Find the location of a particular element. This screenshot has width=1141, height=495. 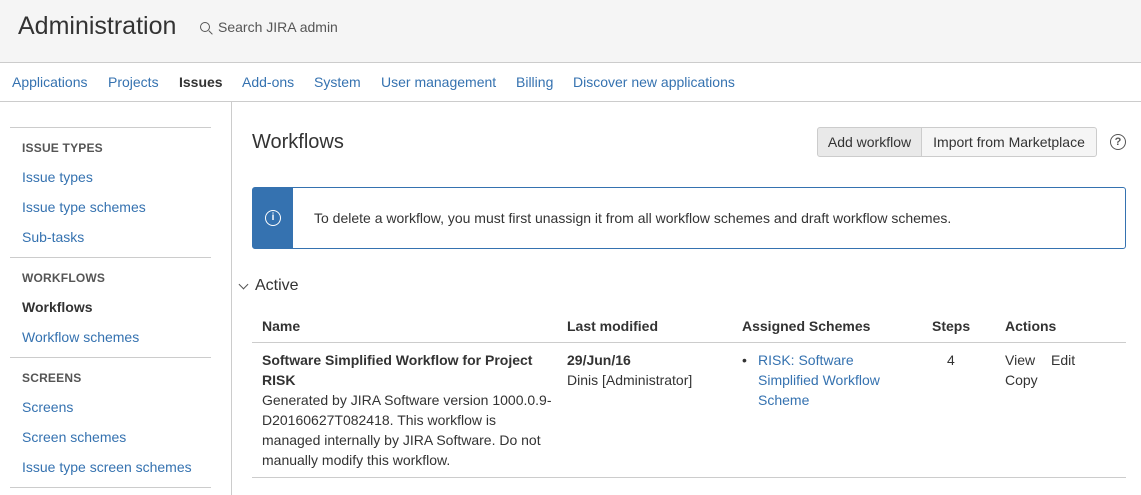

sidebar-item-screen-schemes: Screen schemes is located at coordinates (74, 437).